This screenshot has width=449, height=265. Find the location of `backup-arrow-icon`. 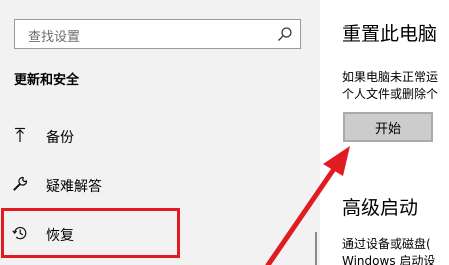

backup-arrow-icon is located at coordinates (20, 134).